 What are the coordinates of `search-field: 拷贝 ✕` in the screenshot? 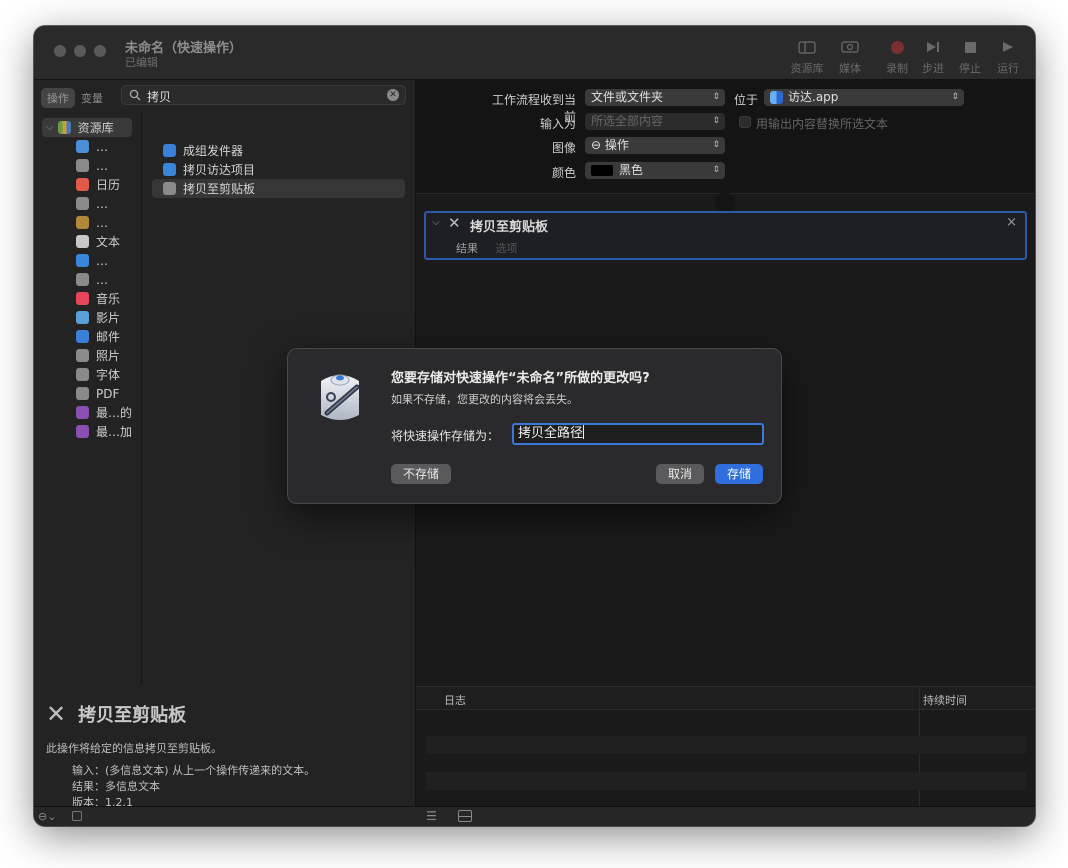 It's located at (263, 95).